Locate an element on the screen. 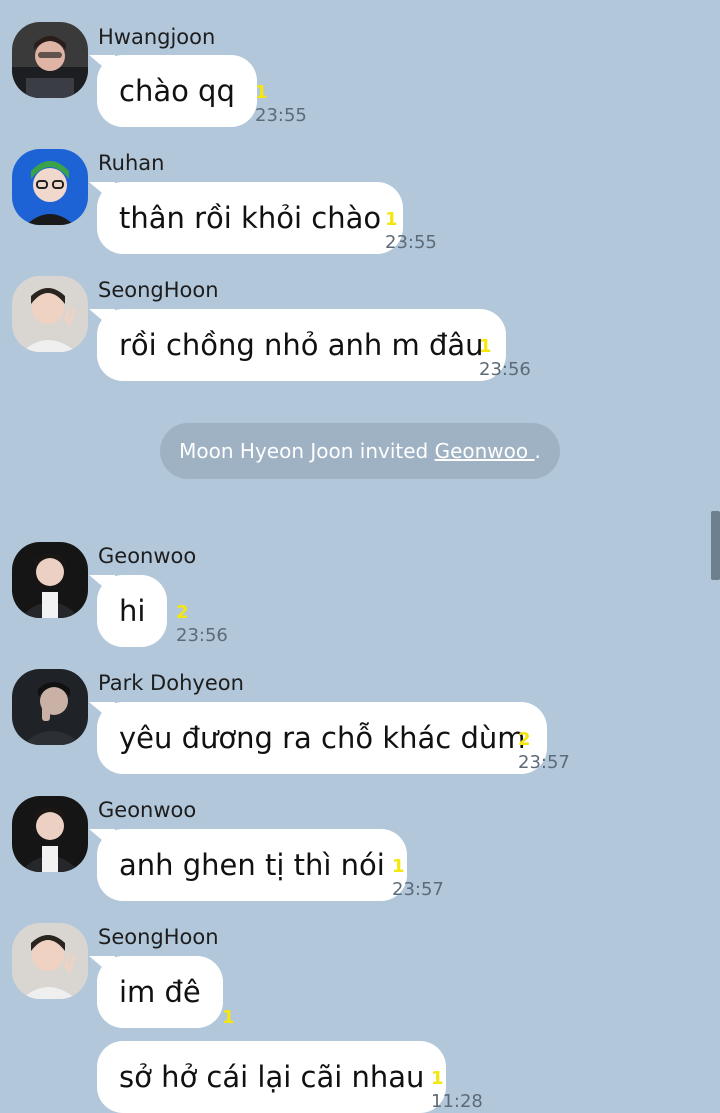 The width and height of the screenshot is (720, 1113). avatar-hwangjoon is located at coordinates (50, 60).